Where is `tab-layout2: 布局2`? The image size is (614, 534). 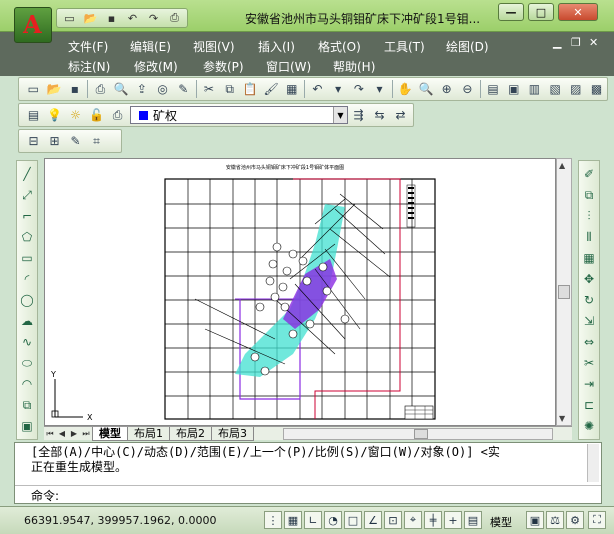 tab-layout2: 布局2 is located at coordinates (190, 433).